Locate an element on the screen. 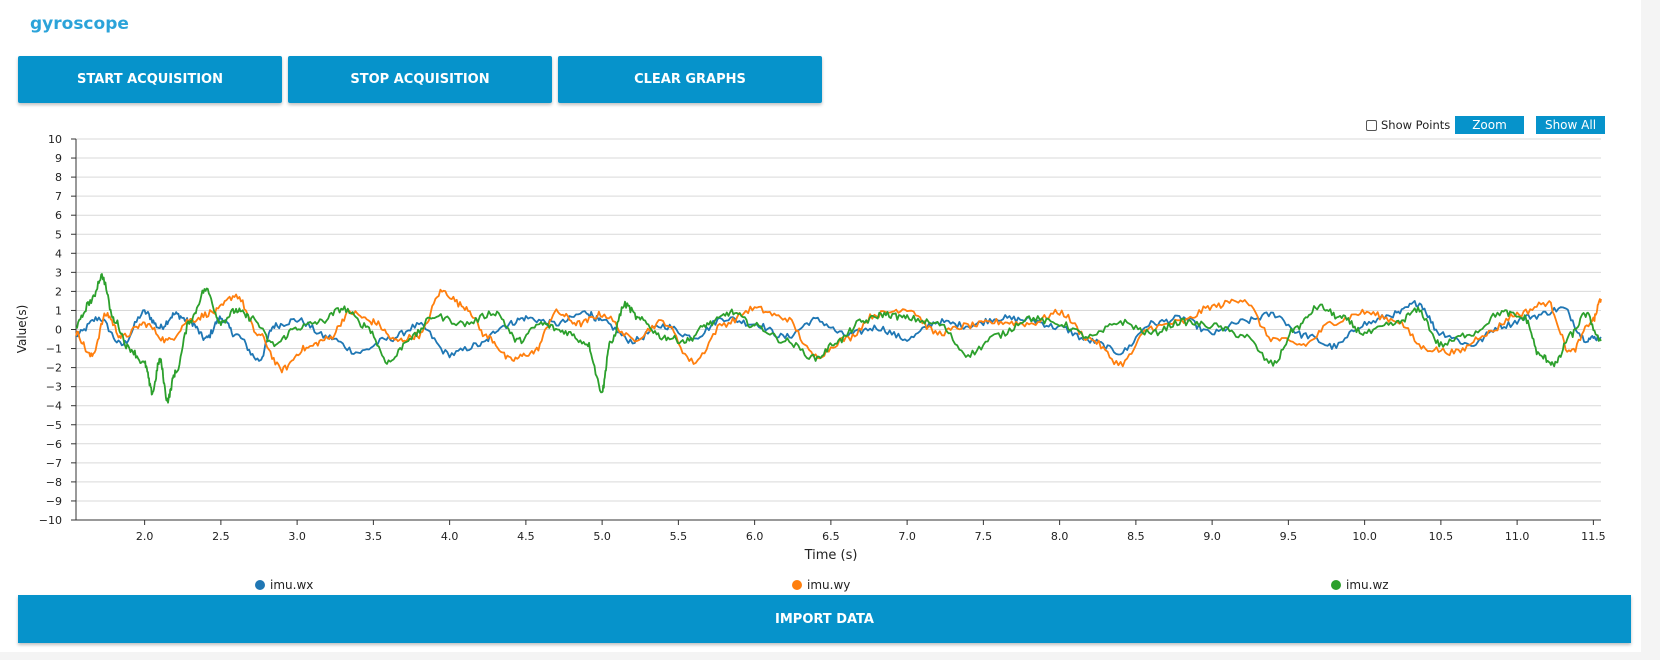 Image resolution: width=1660 pixels, height=660 pixels. x-tick-label: 7.0 is located at coordinates (907, 536).